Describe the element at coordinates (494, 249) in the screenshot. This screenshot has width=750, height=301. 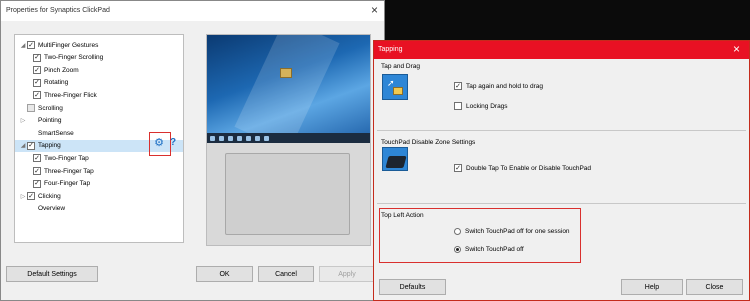
I see `switch-off-label: Switch TouchPad off` at that location.